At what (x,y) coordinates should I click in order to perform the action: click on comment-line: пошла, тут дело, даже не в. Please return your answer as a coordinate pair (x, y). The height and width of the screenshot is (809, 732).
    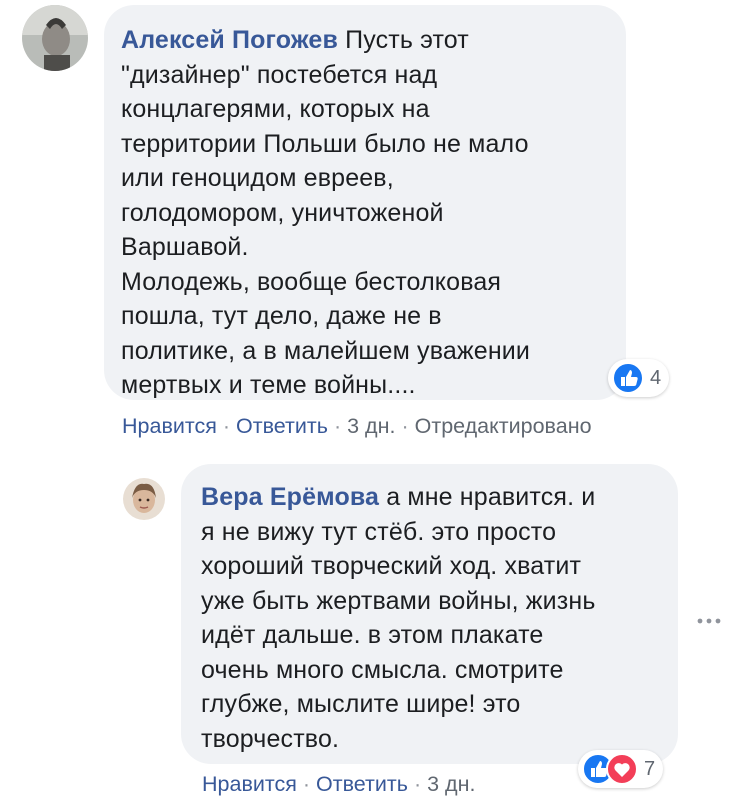
    Looking at the image, I should click on (281, 316).